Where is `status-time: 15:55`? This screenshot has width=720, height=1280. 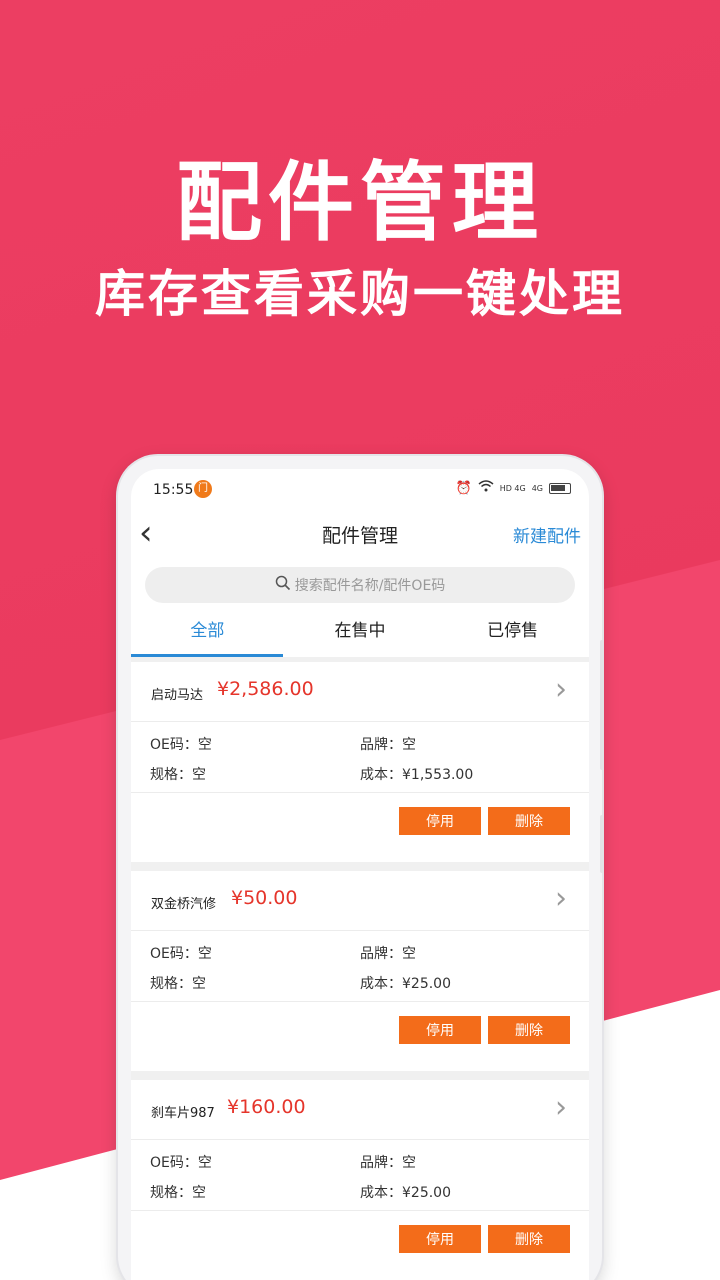
status-time: 15:55 is located at coordinates (173, 490).